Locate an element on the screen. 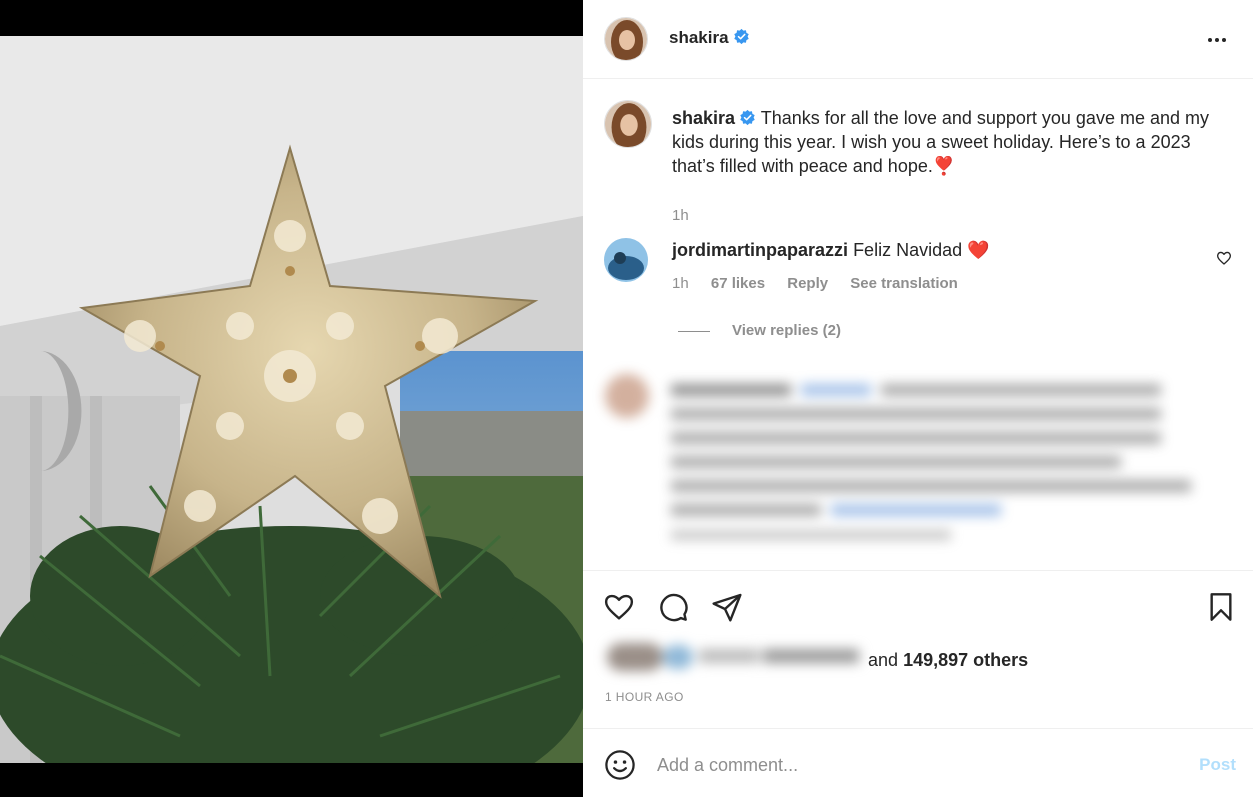  author-avatar-image is located at coordinates (626, 39).